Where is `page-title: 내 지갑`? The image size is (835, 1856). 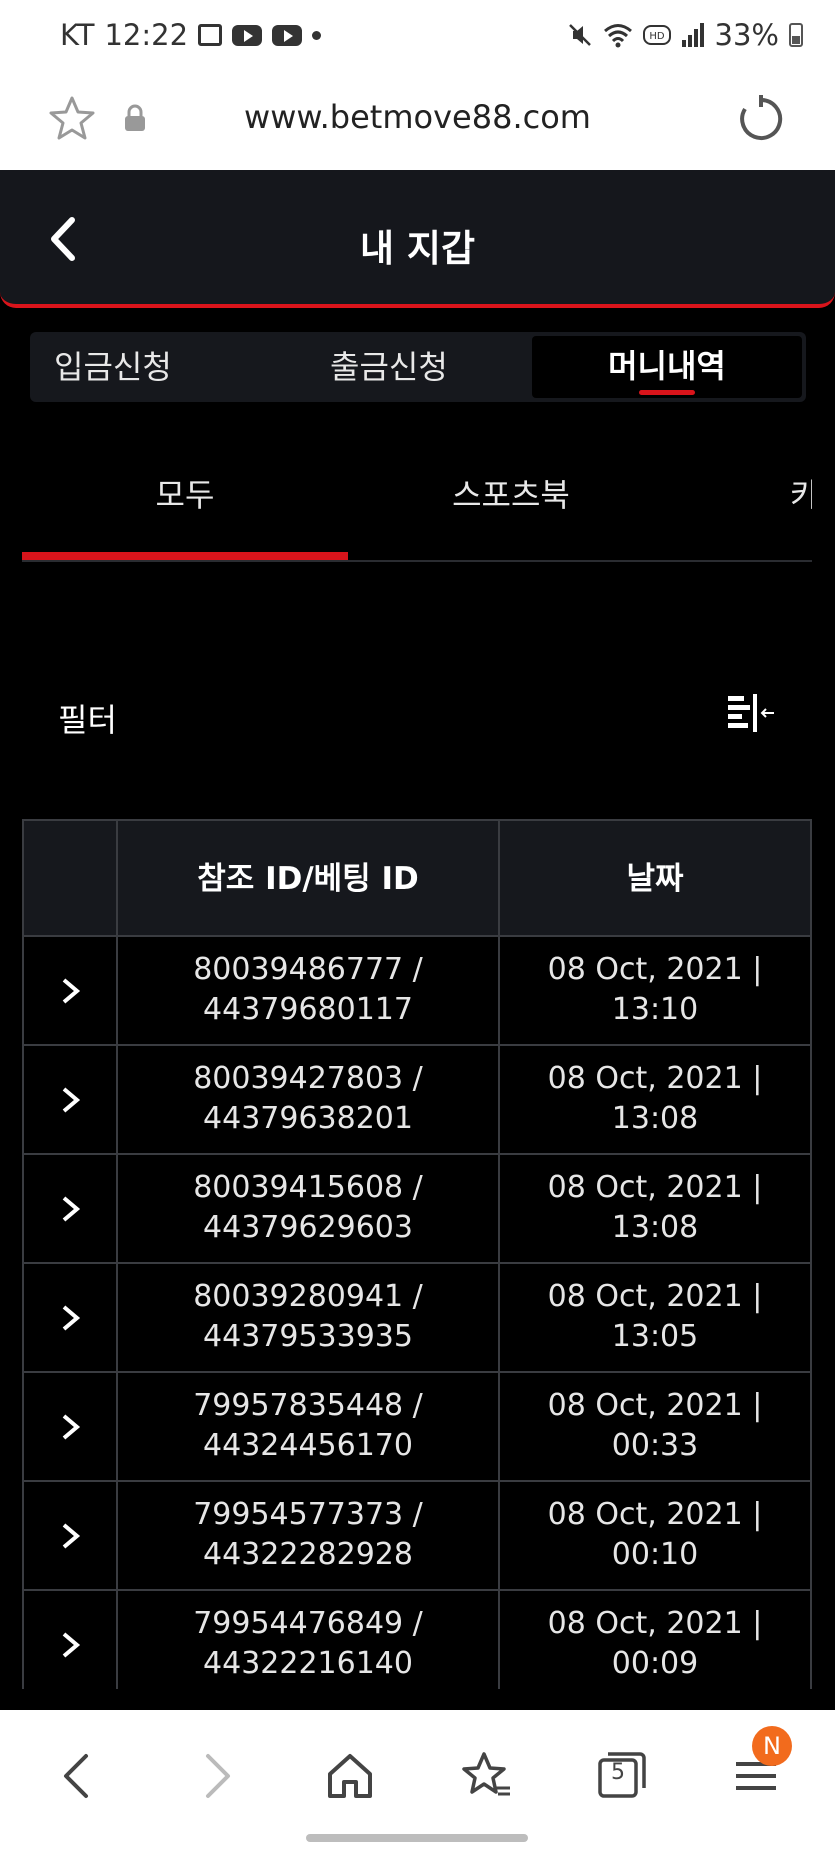
page-title: 내 지갑 is located at coordinates (417, 248).